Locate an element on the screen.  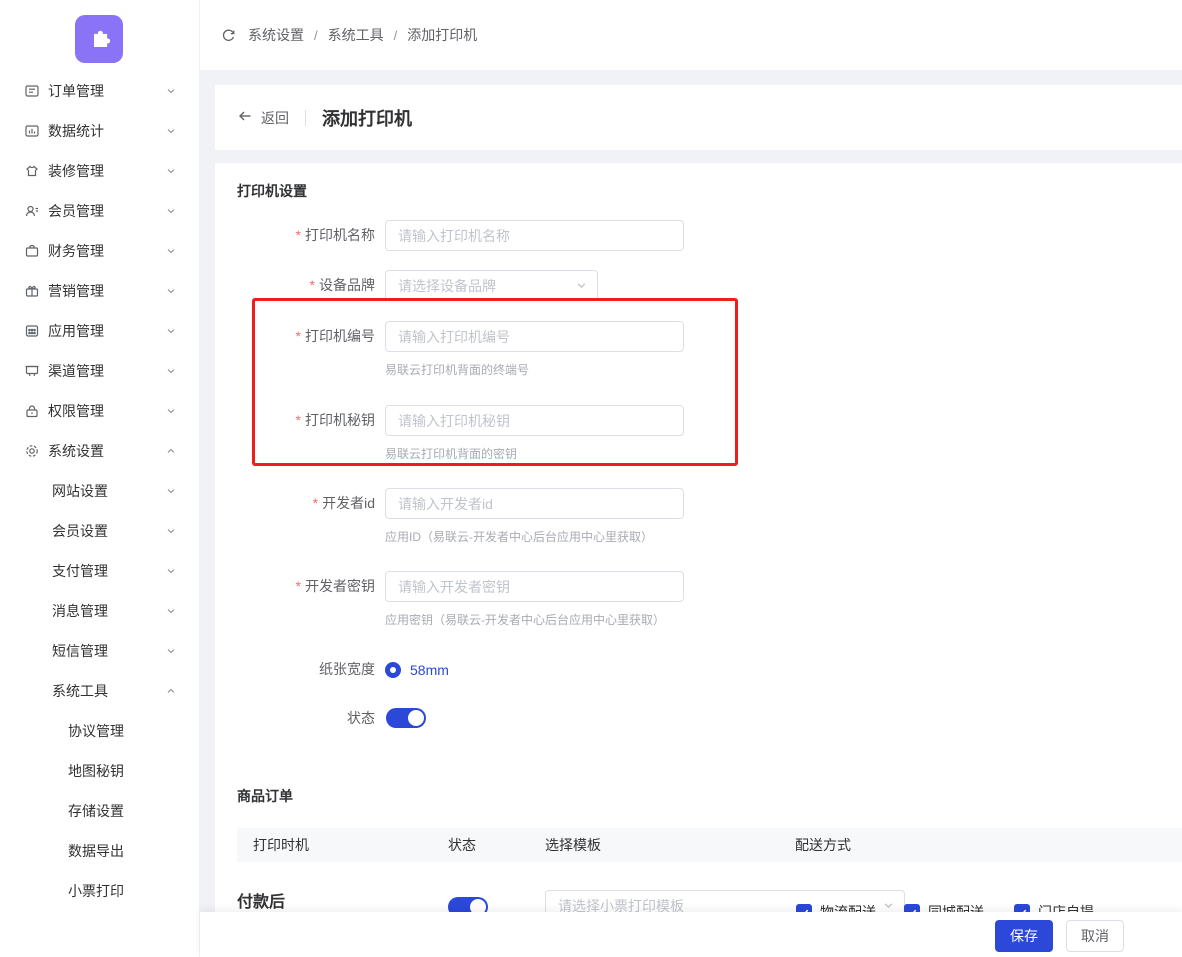
sidebar-item-decorate-manage: 装修管理 is located at coordinates (100, 171).